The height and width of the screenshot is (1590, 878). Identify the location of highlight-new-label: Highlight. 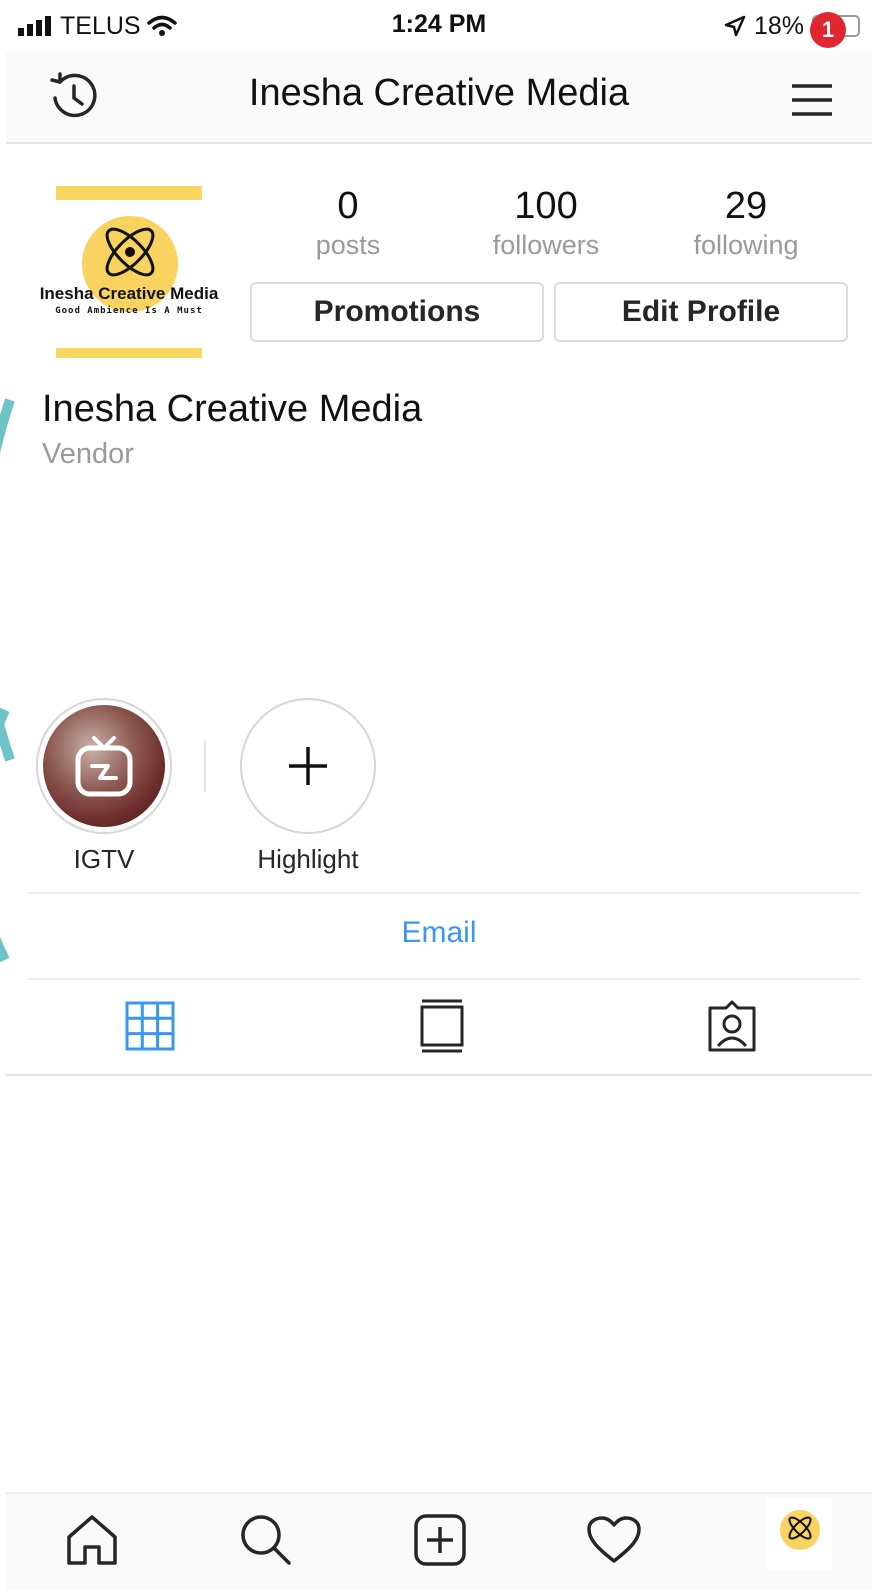
(308, 859).